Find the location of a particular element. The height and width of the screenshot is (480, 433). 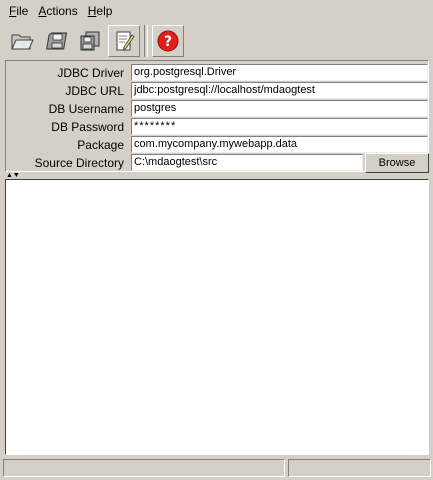

jdbc-url-label: JDBC URL is located at coordinates (94, 91).